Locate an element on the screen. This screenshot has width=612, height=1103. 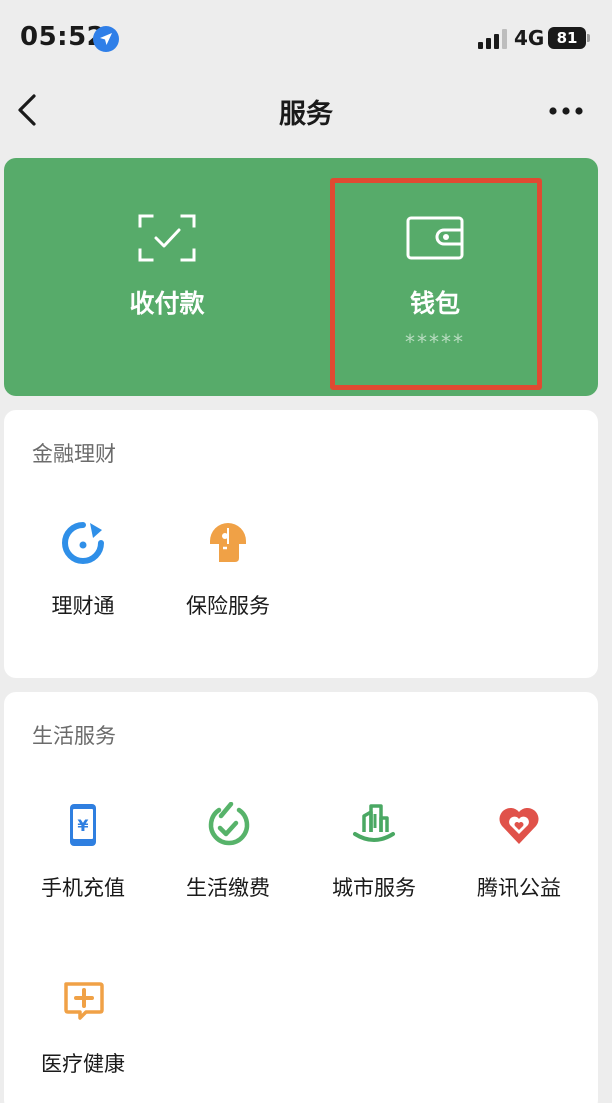
medical-health-button: 医疗健康 is located at coordinates (83, 1038).